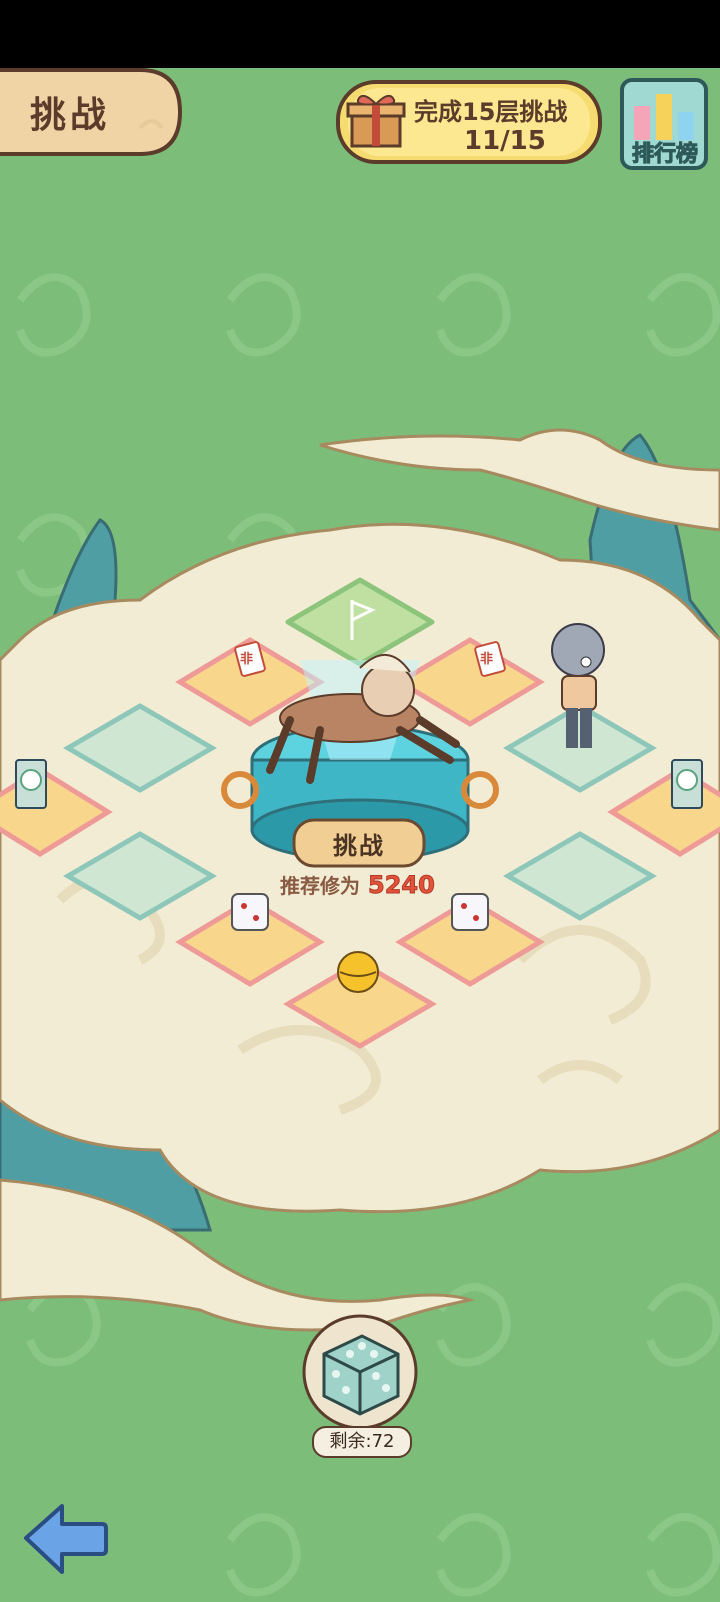 The height and width of the screenshot is (1602, 720). I want to click on challenge-button: 挑战, so click(359, 843).